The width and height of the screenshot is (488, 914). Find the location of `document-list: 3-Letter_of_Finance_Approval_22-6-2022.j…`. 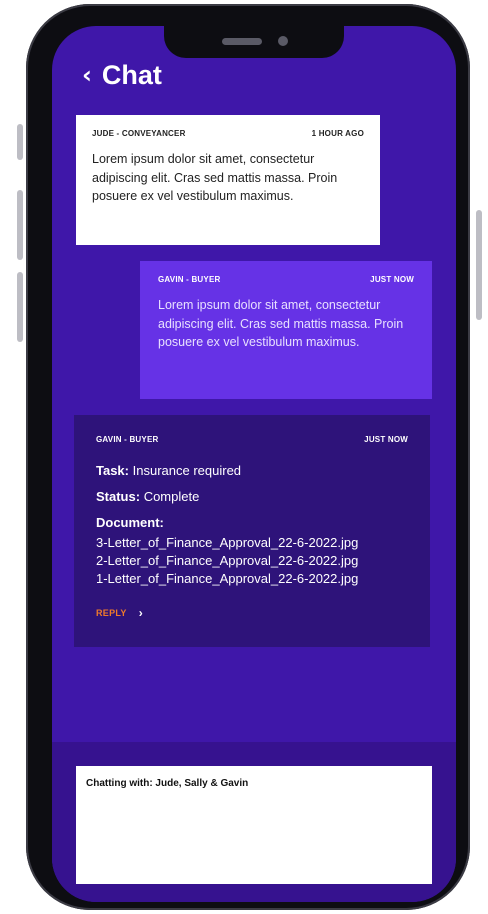

document-list: 3-Letter_of_Finance_Approval_22-6-2022.j… is located at coordinates (252, 561).